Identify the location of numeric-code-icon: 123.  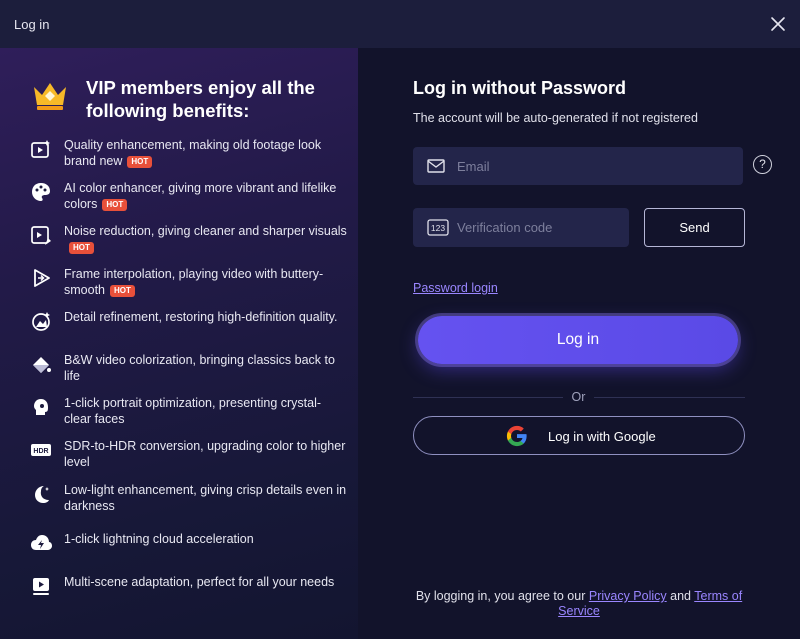
(438, 227).